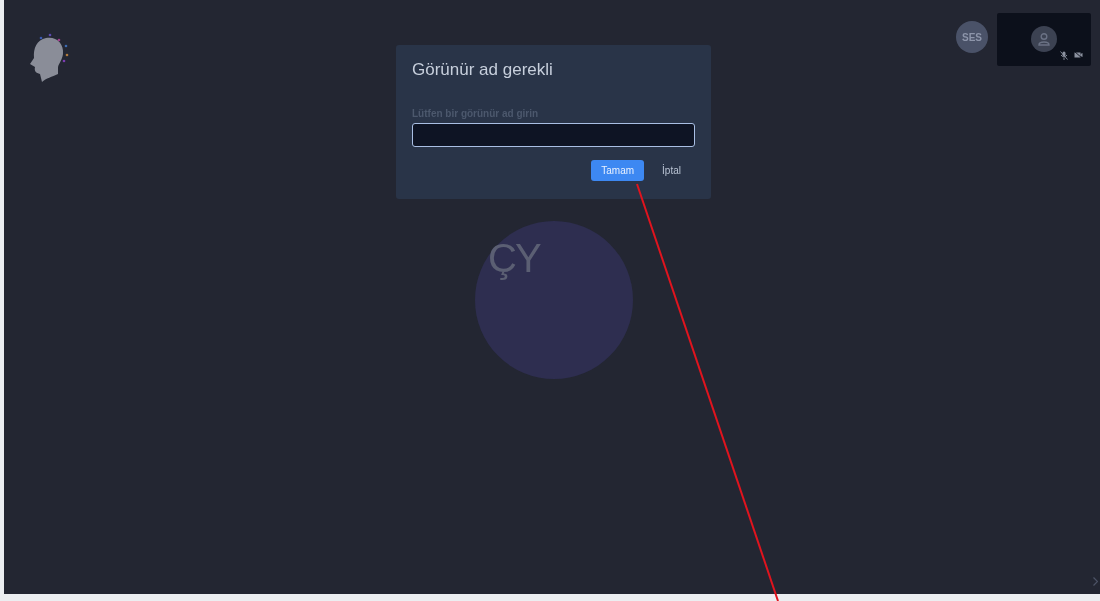 The height and width of the screenshot is (601, 1100). What do you see at coordinates (514, 258) in the screenshot?
I see `avatar-initials: ÇY` at bounding box center [514, 258].